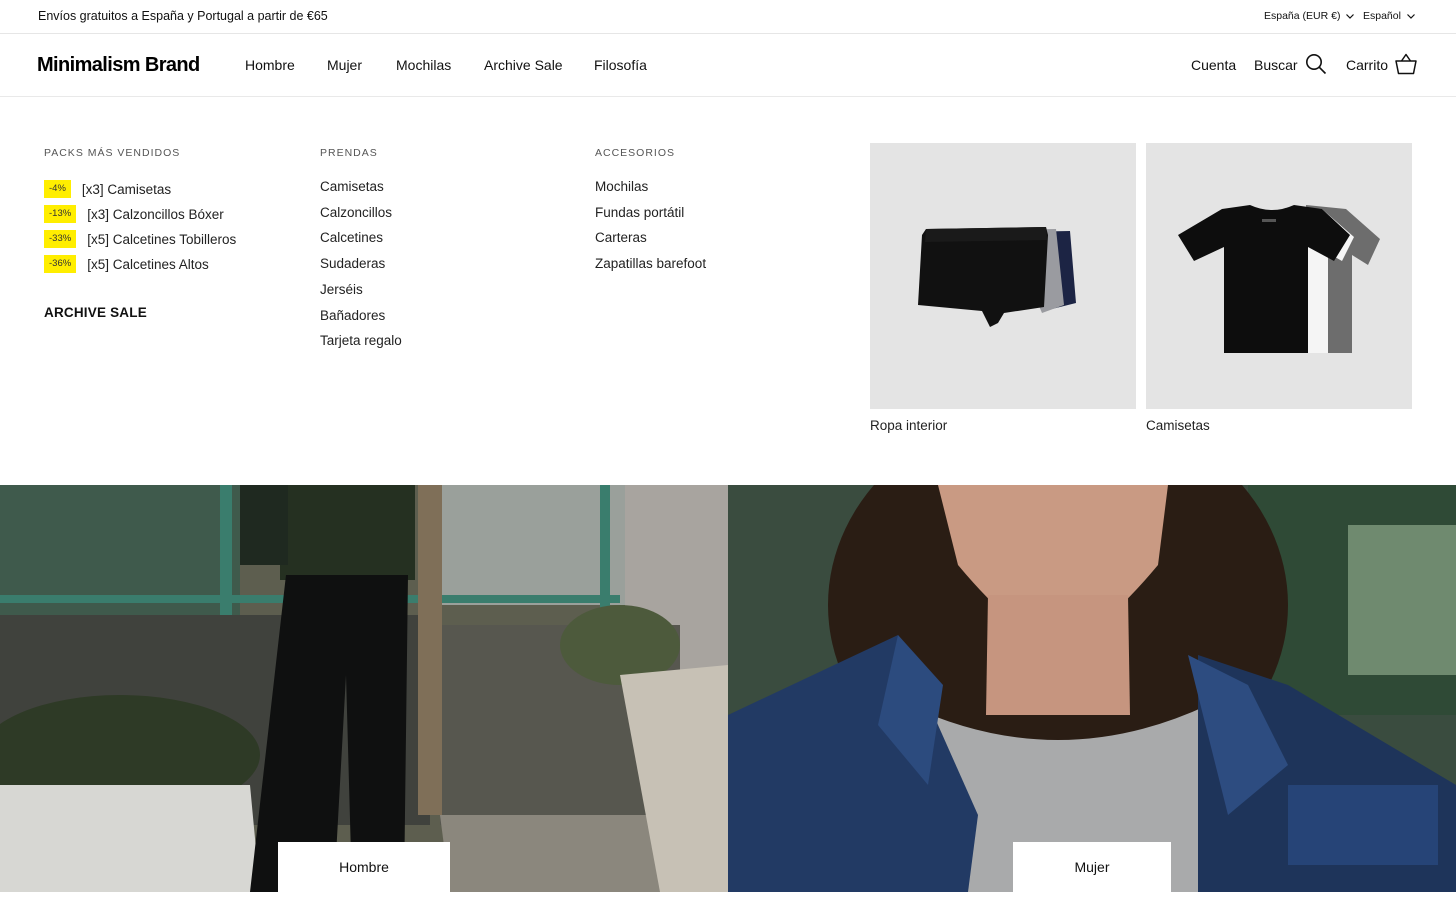 The image size is (1456, 913). I want to click on country-selector-label: España (EUR €), so click(1302, 16).